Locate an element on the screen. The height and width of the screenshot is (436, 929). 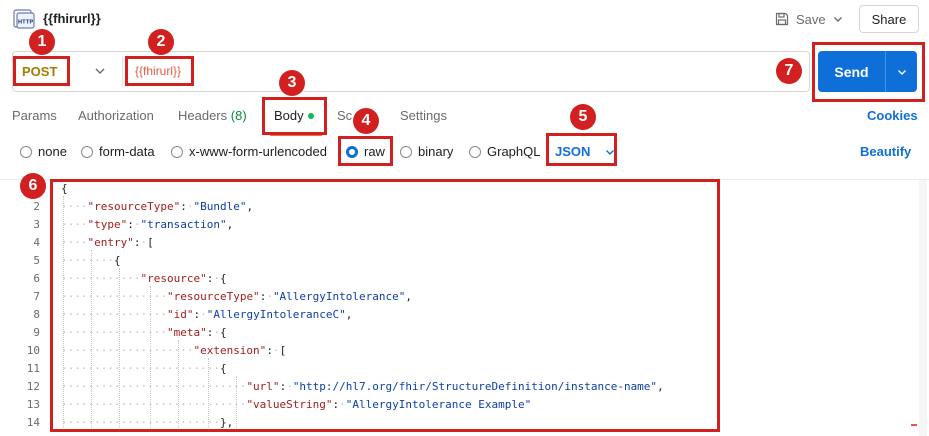
annotation-box-send is located at coordinates (868, 72).